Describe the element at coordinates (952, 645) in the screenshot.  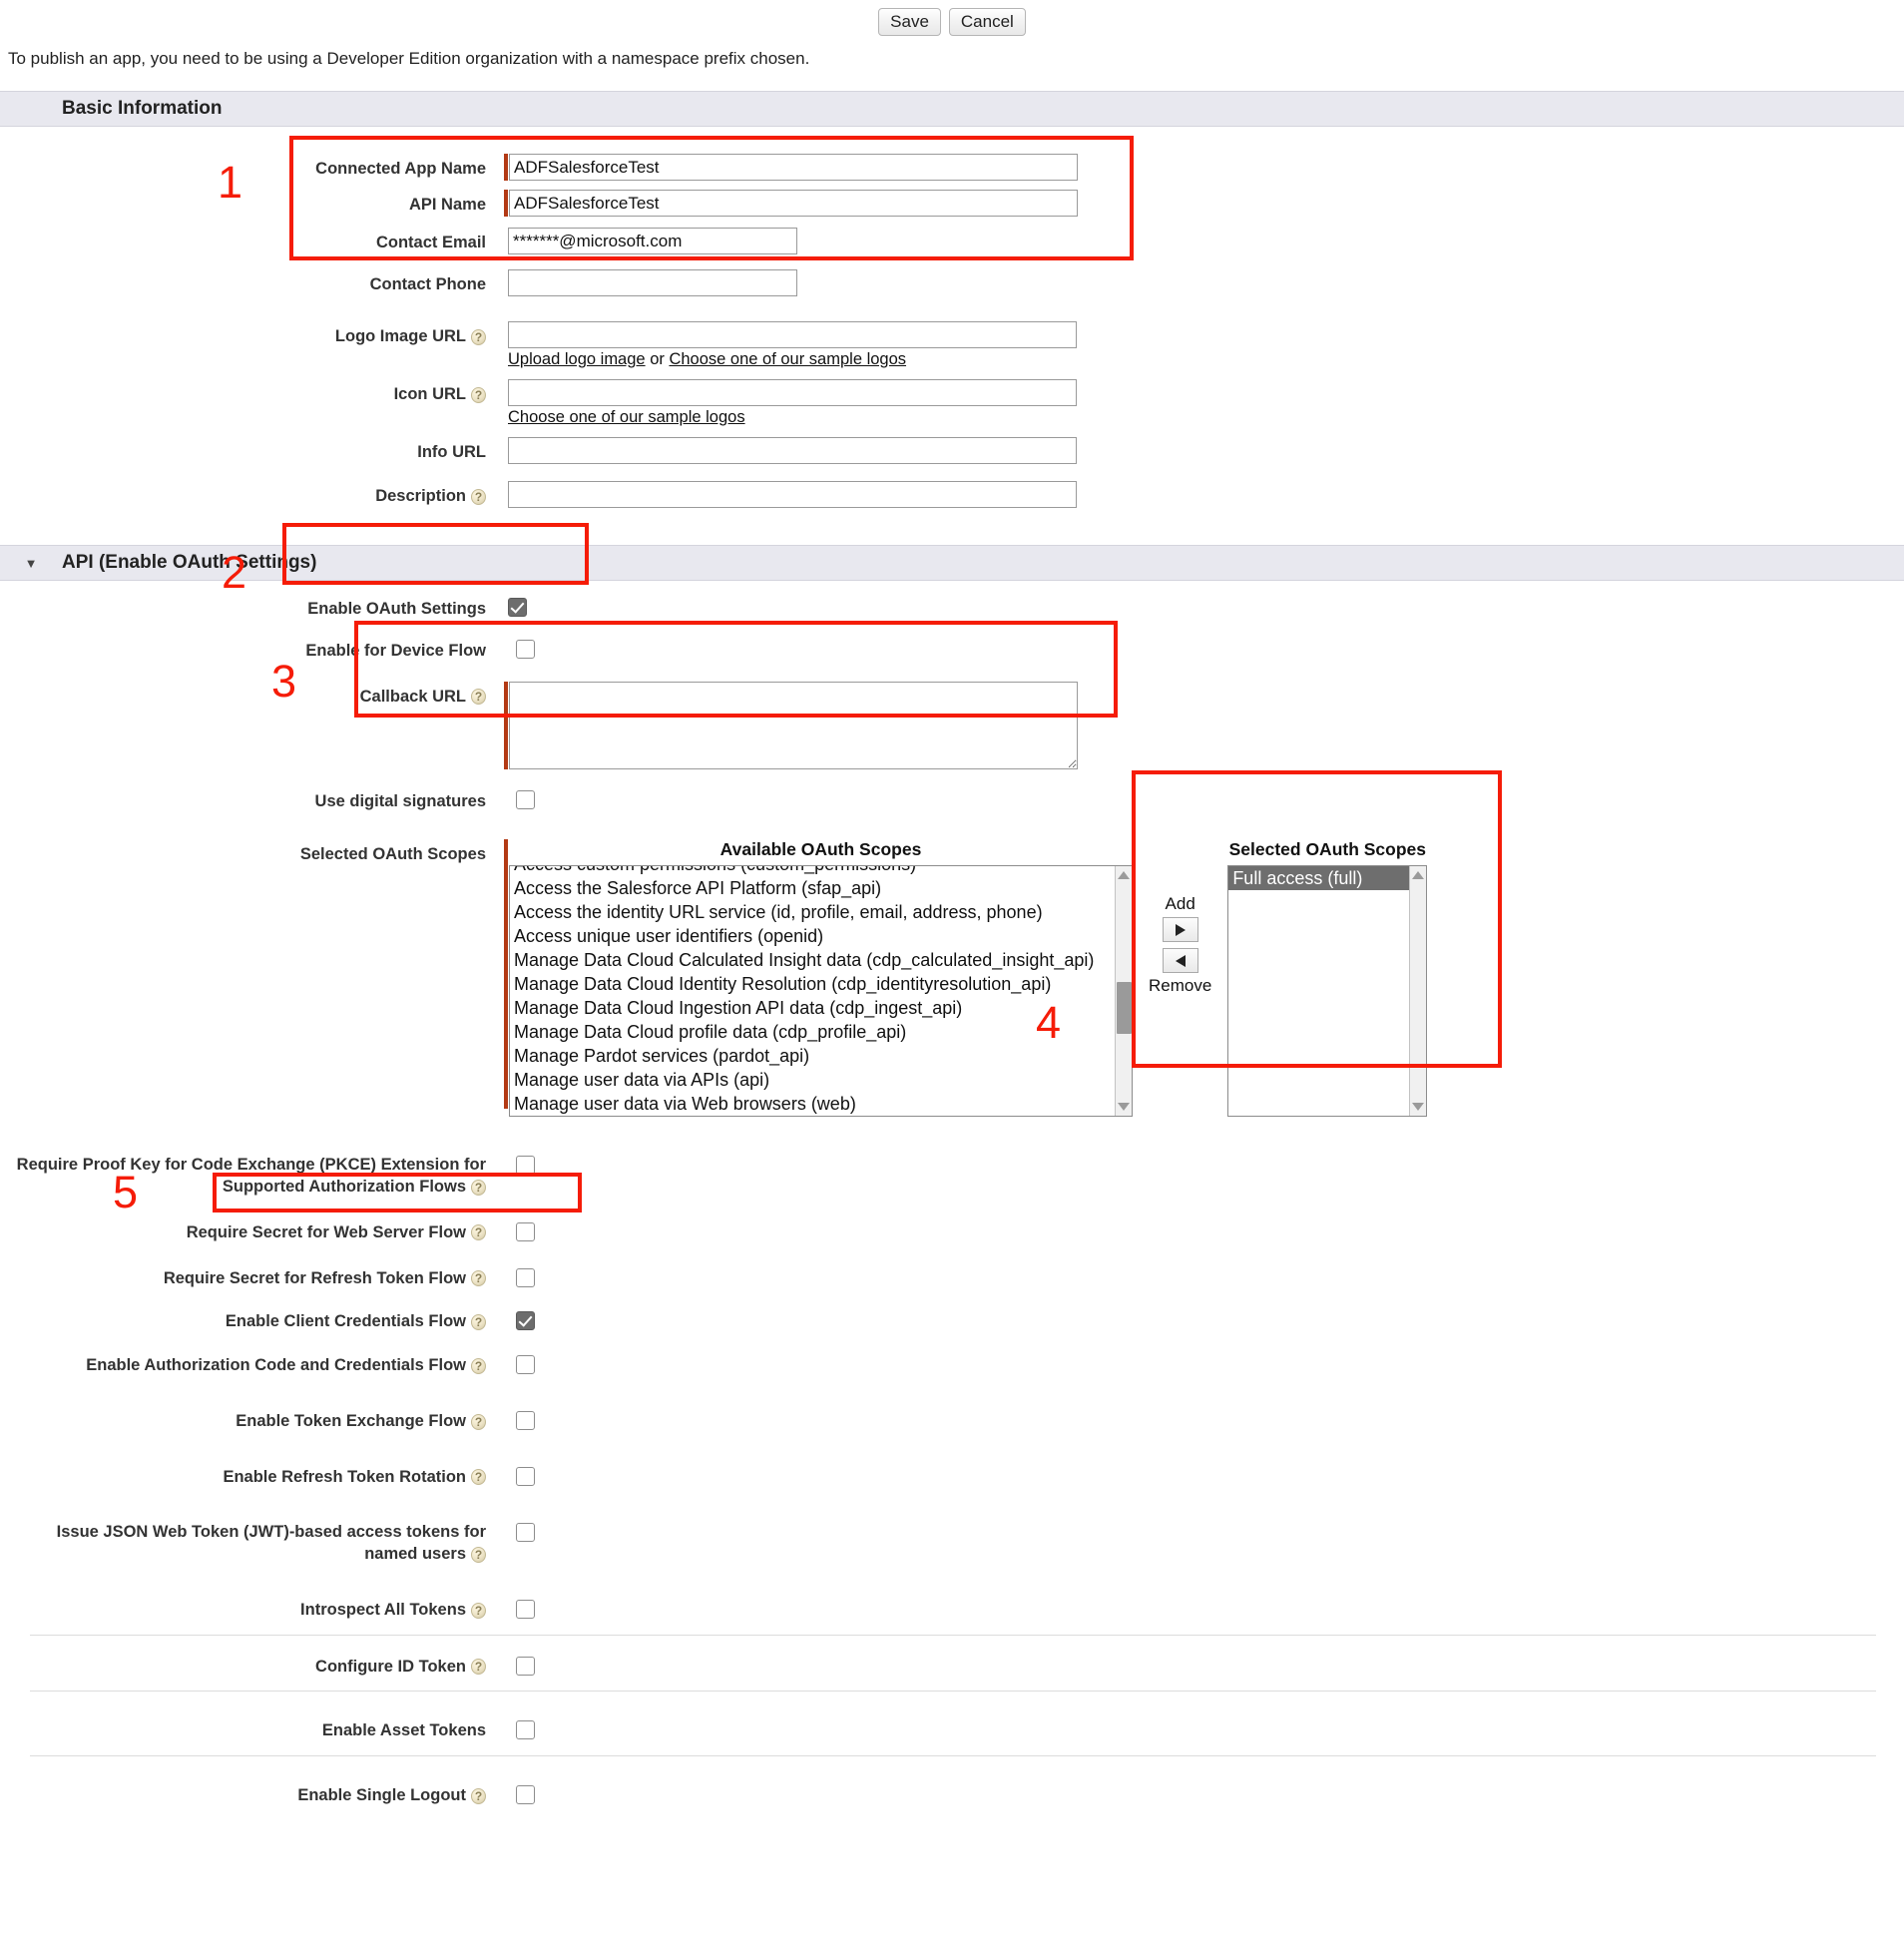
I see `row-enable-for-device-flow: Enable for Device Flow` at that location.